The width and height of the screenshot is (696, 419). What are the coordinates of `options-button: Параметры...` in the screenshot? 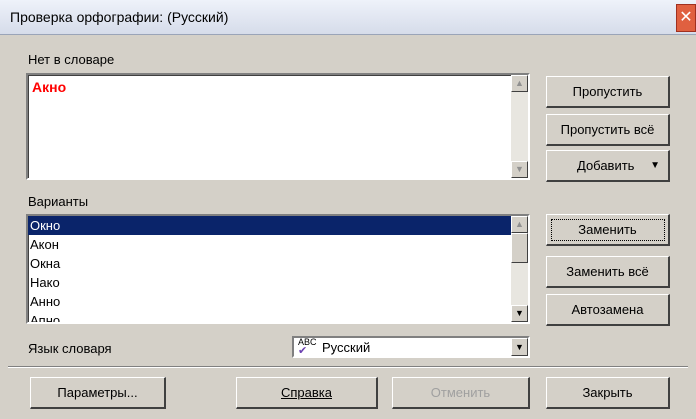 It's located at (98, 393).